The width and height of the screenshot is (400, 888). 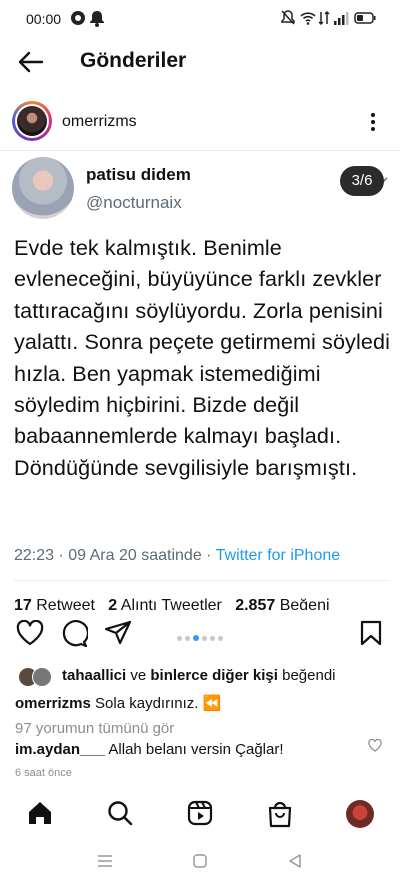 What do you see at coordinates (365, 18) in the screenshot?
I see `battery-icon` at bounding box center [365, 18].